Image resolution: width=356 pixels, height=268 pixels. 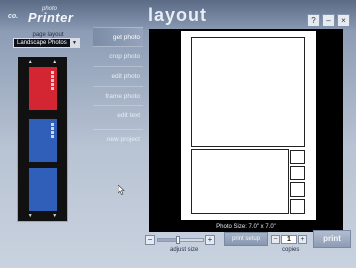 I want to click on copies-label: copies, so click(x=291, y=250).